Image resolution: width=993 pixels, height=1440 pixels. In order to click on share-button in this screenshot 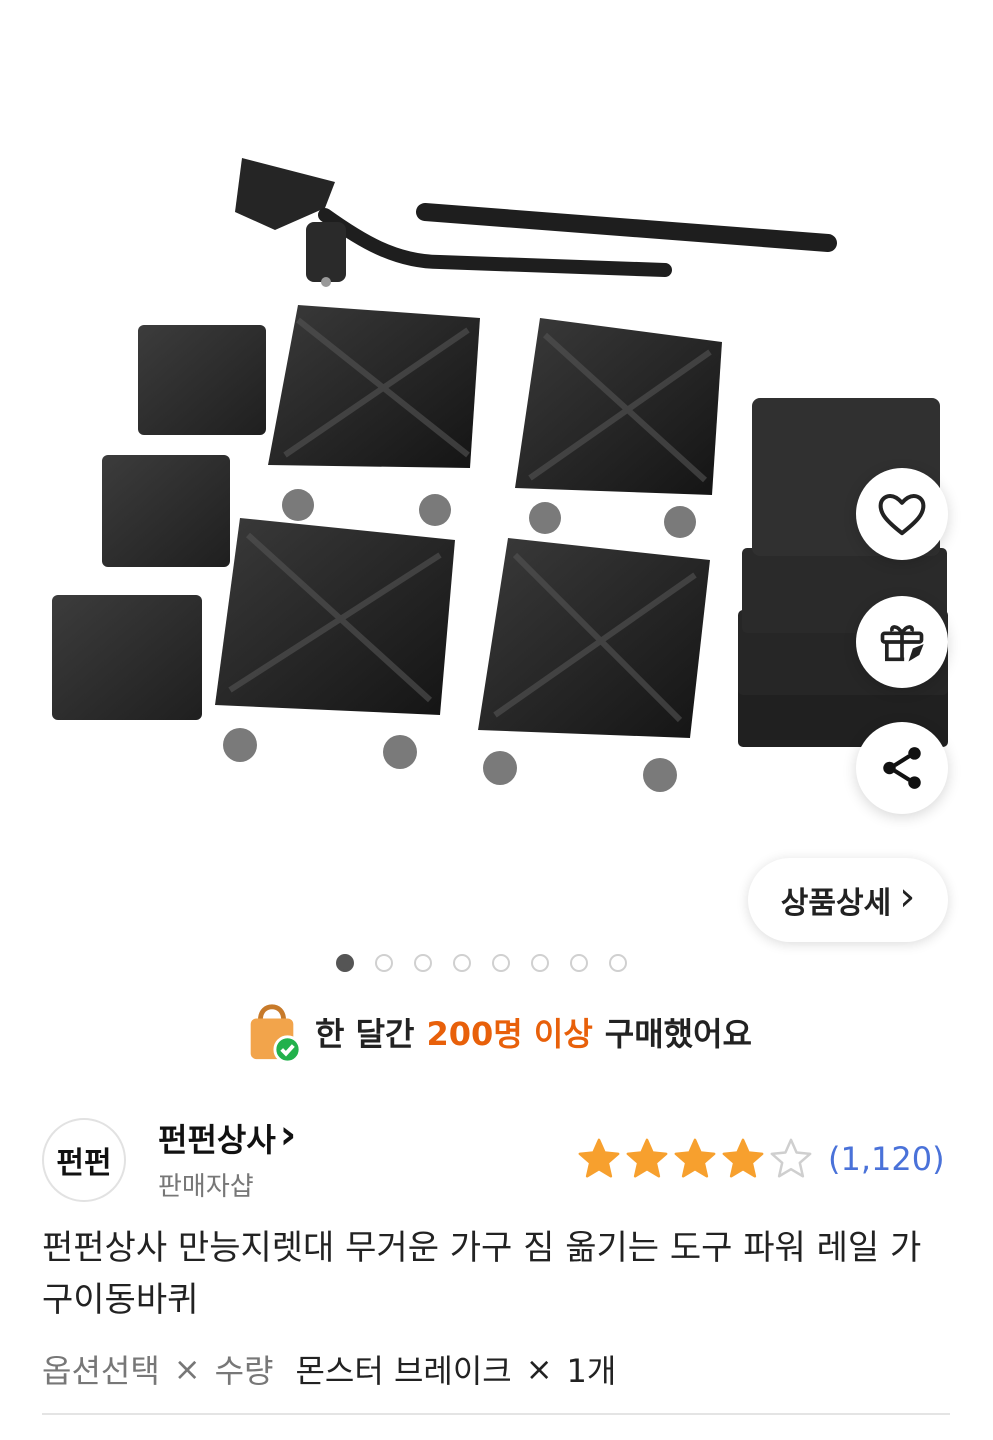, I will do `click(902, 768)`.